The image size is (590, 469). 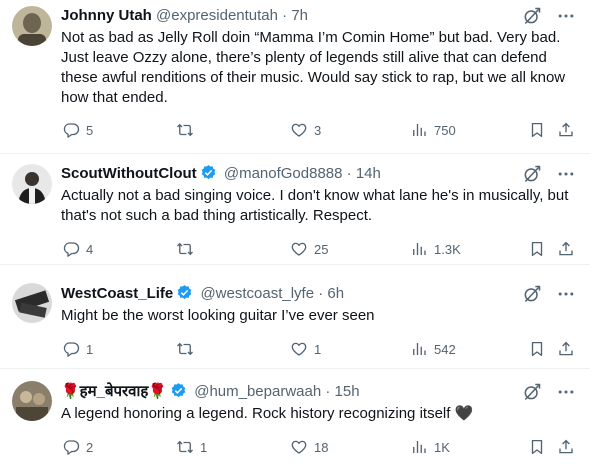 What do you see at coordinates (430, 447) in the screenshot?
I see `views-button: 1K` at bounding box center [430, 447].